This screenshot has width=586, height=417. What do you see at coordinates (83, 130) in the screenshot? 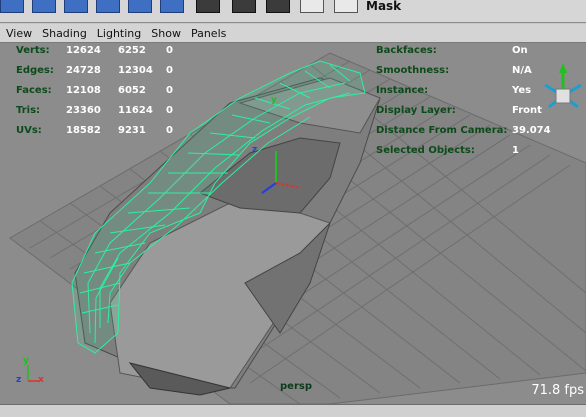
I see `hud-stat-uvs-a: 18582` at bounding box center [83, 130].